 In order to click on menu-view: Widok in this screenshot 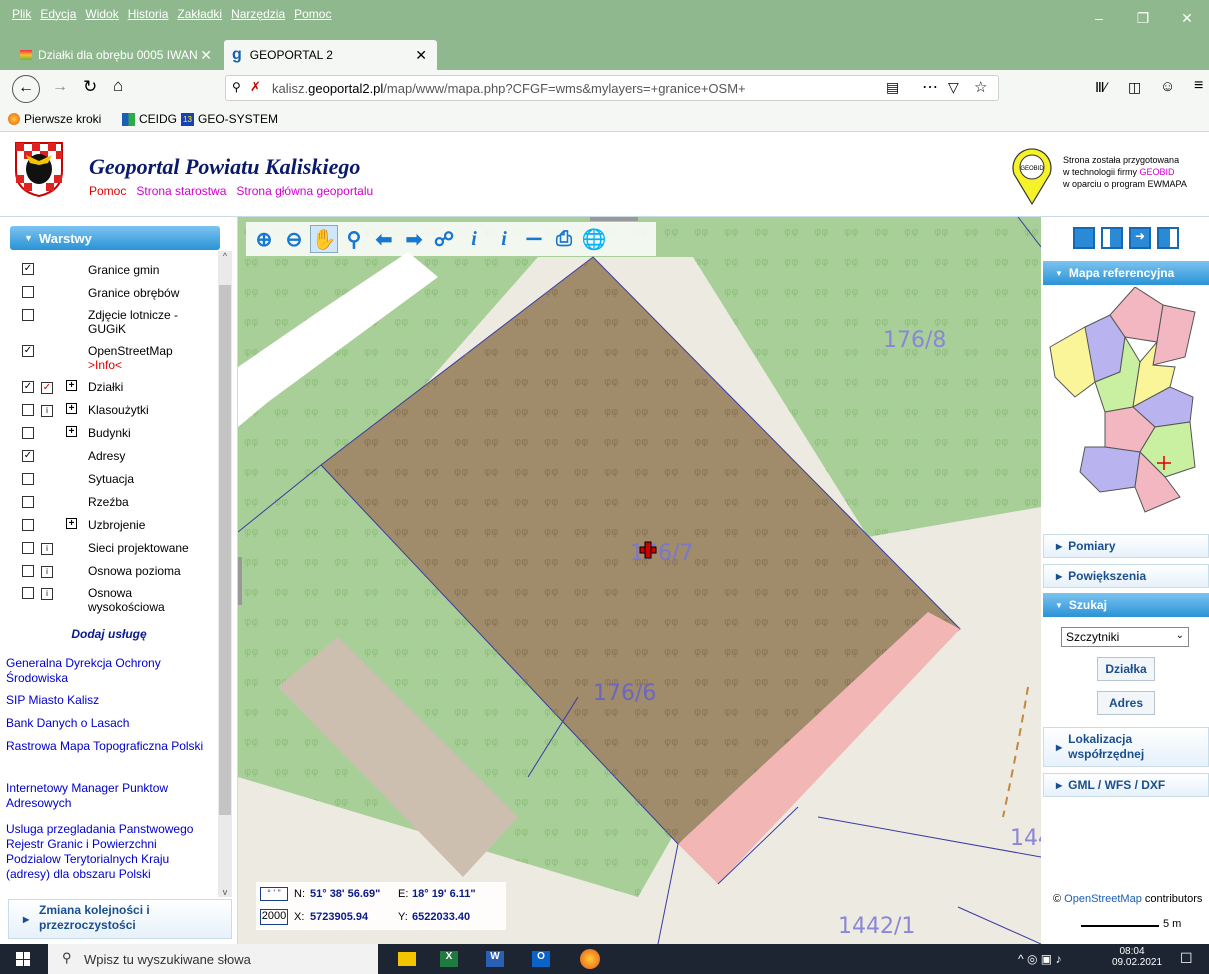, I will do `click(101, 14)`.